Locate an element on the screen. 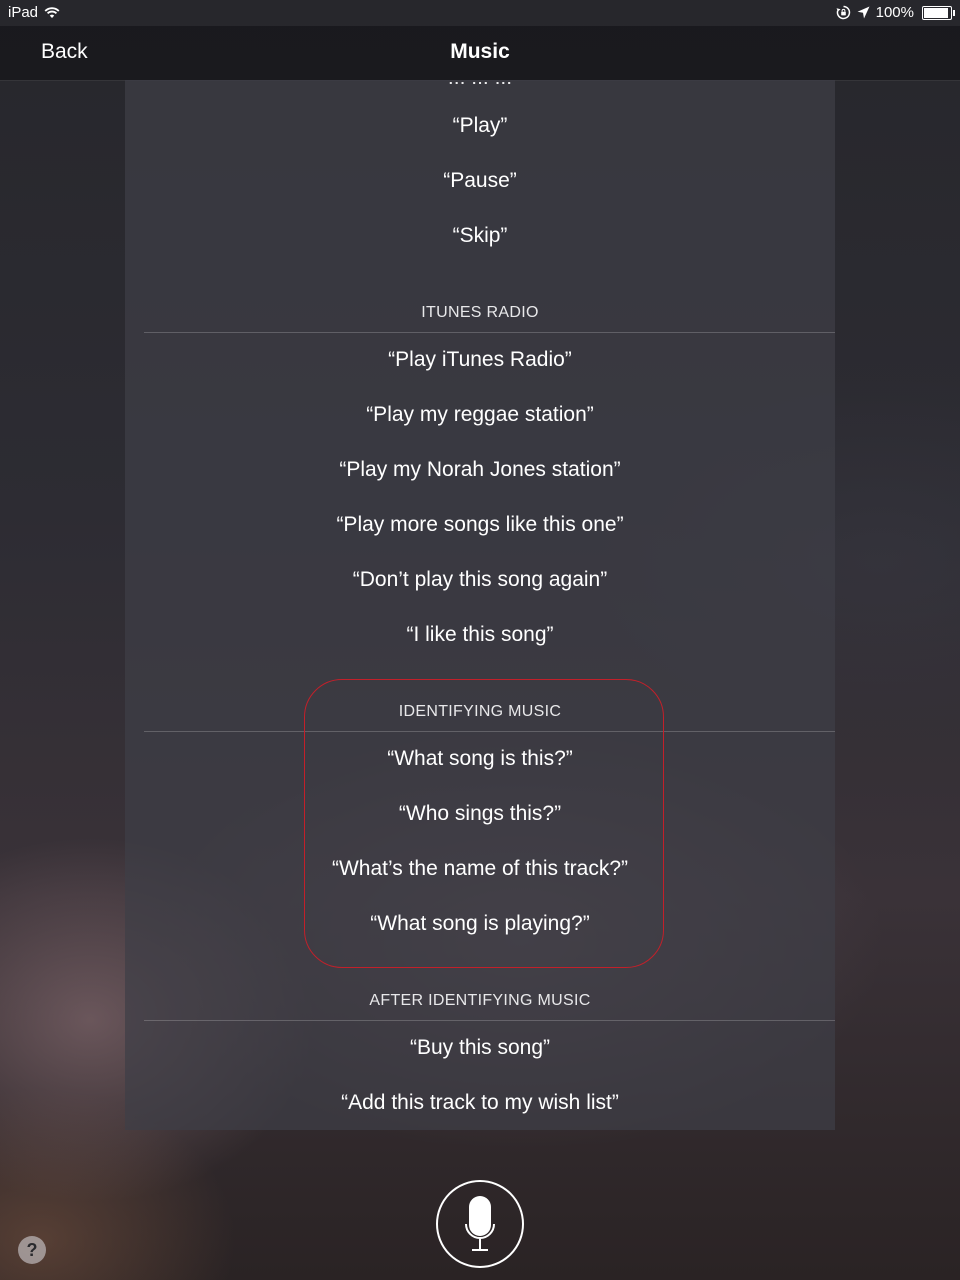 Image resolution: width=960 pixels, height=1280 pixels. cutoff-phrase: “... ... ...” is located at coordinates (480, 86).